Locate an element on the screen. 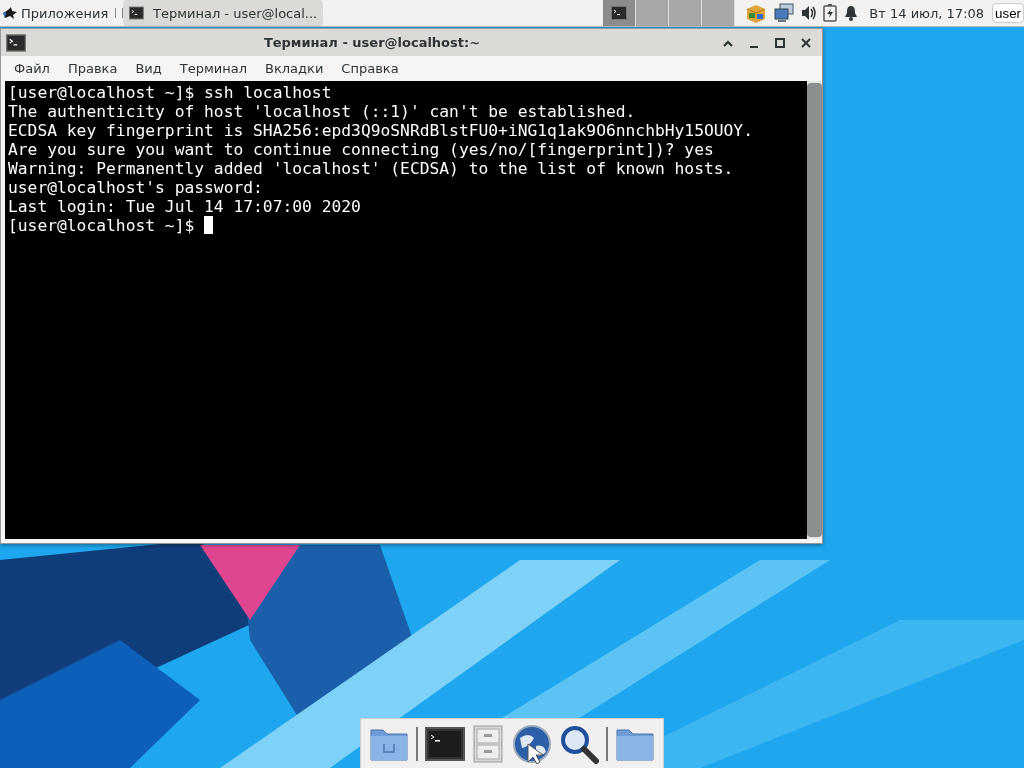 This screenshot has width=1024, height=768. terminal-line: [user@localhost ~]$ ssh localhost is located at coordinates (170, 92).